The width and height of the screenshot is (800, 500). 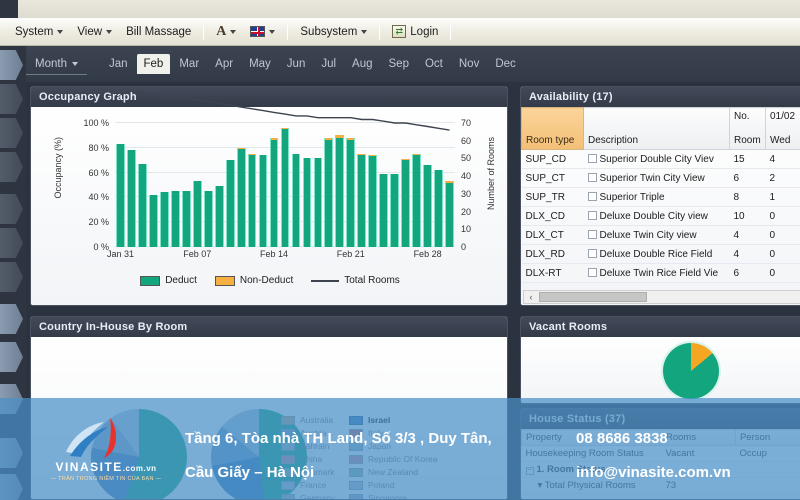 I want to click on menu-item-login-label: Login, so click(x=424, y=31).